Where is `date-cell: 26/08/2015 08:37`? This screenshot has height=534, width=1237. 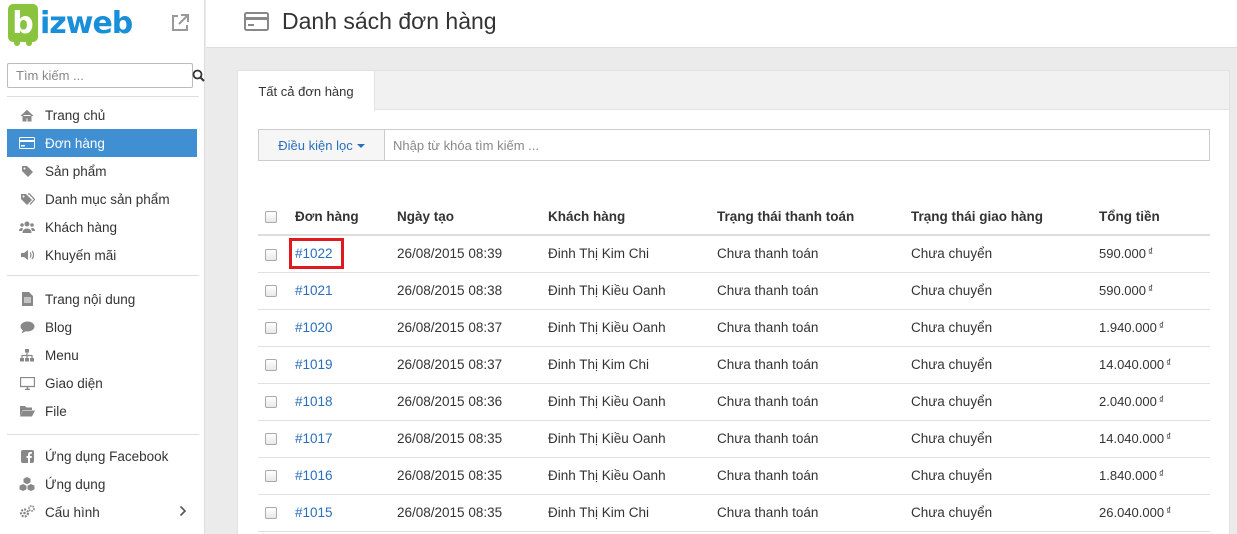
date-cell: 26/08/2015 08:37 is located at coordinates (472, 365).